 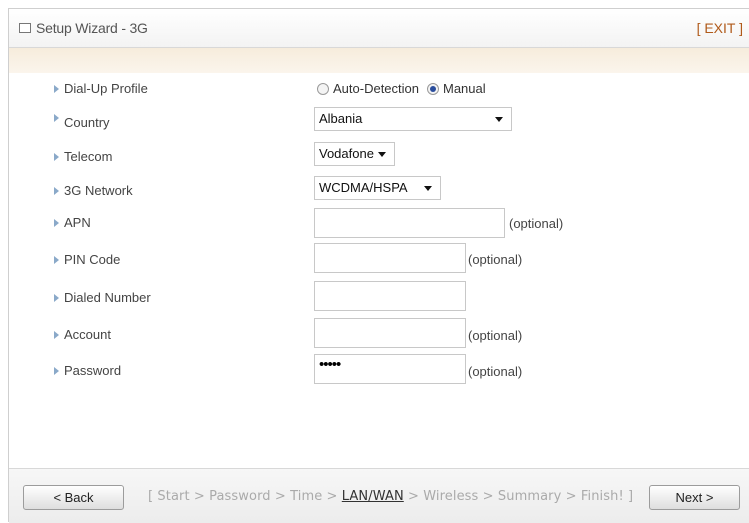 What do you see at coordinates (87, 122) in the screenshot?
I see `country-label: Country` at bounding box center [87, 122].